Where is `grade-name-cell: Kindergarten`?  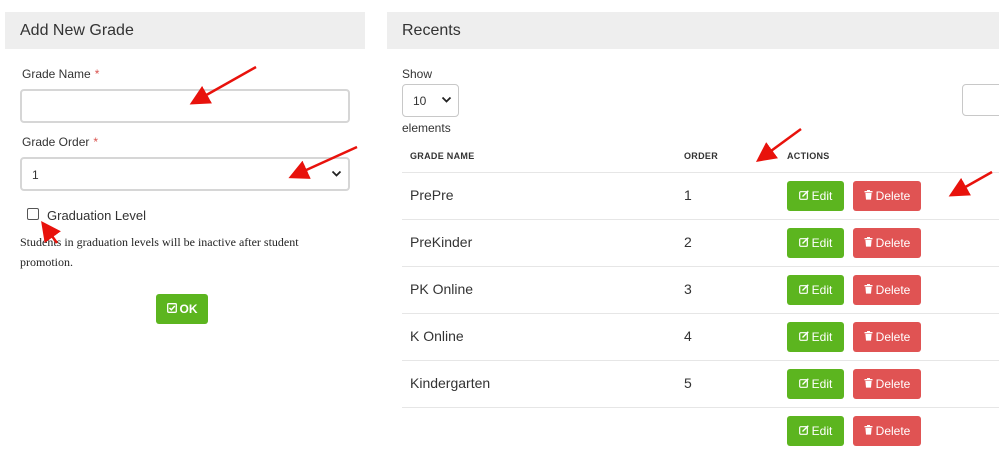
grade-name-cell: Kindergarten is located at coordinates (450, 383).